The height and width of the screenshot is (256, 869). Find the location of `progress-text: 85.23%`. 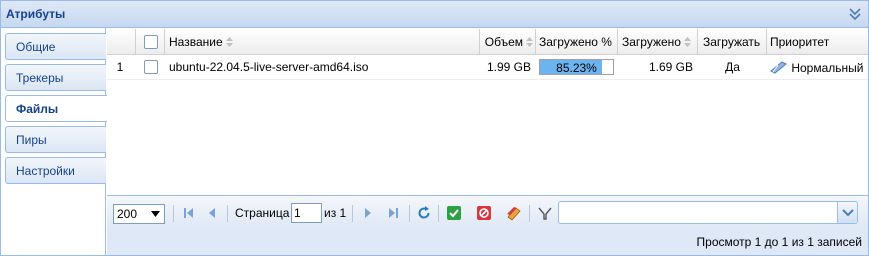

progress-text: 85.23% is located at coordinates (576, 68).